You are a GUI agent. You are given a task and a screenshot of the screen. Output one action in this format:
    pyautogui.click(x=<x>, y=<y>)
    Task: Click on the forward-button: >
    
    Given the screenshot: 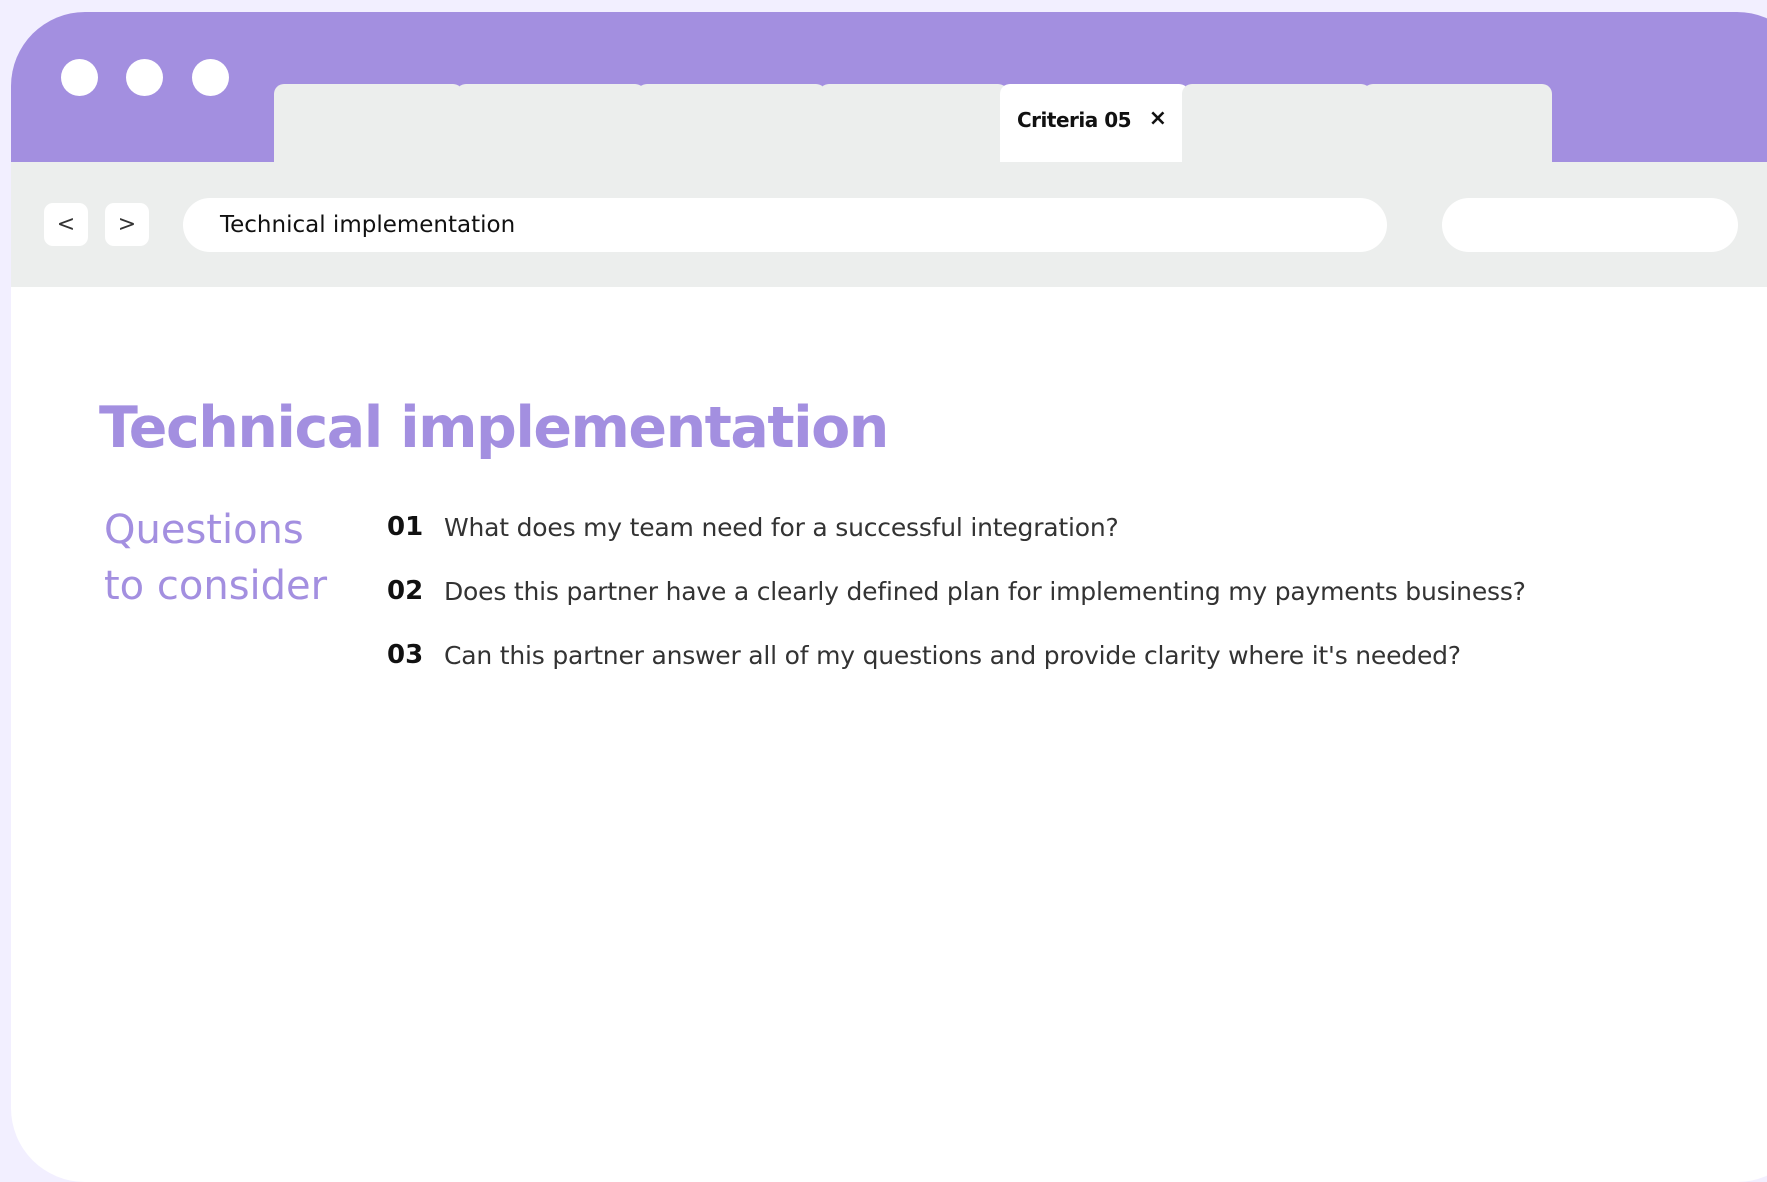 What is the action you would take?
    pyautogui.click(x=127, y=224)
    